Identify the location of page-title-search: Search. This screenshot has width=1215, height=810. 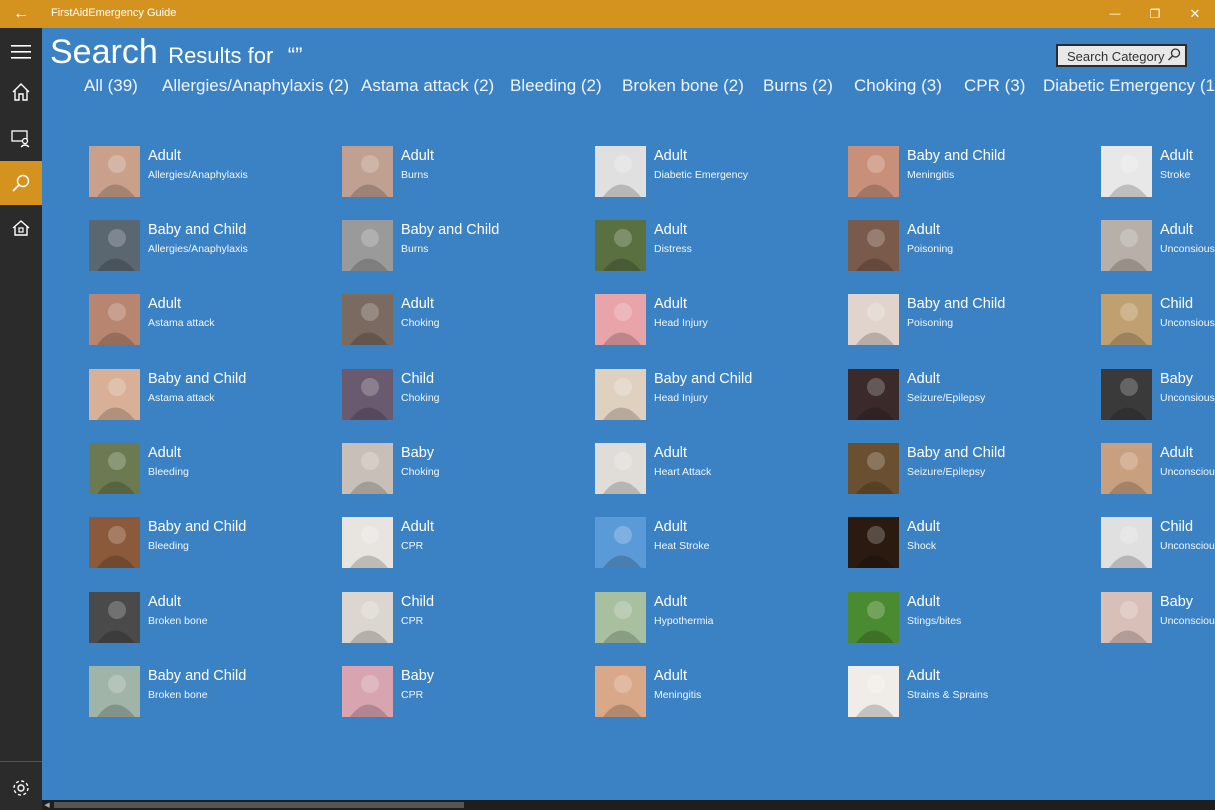
(104, 52).